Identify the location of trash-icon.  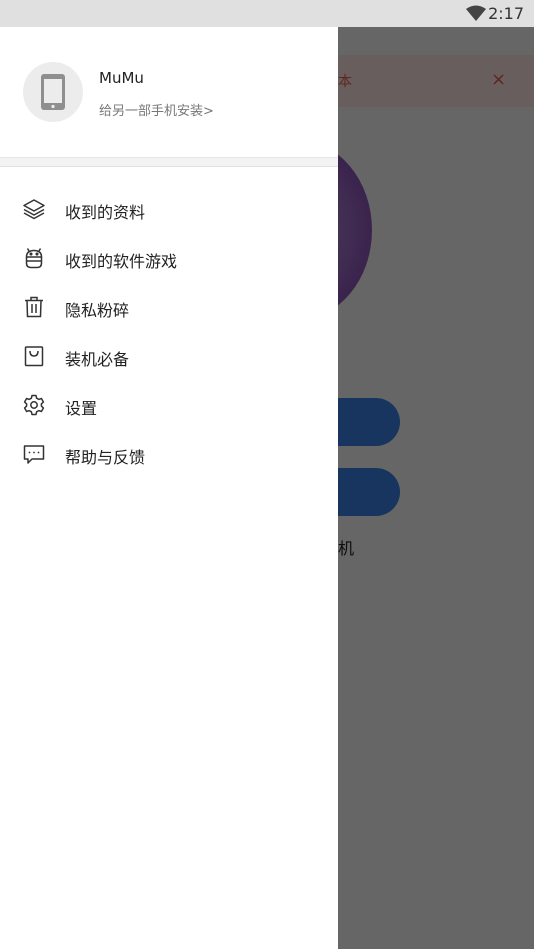
(34, 307).